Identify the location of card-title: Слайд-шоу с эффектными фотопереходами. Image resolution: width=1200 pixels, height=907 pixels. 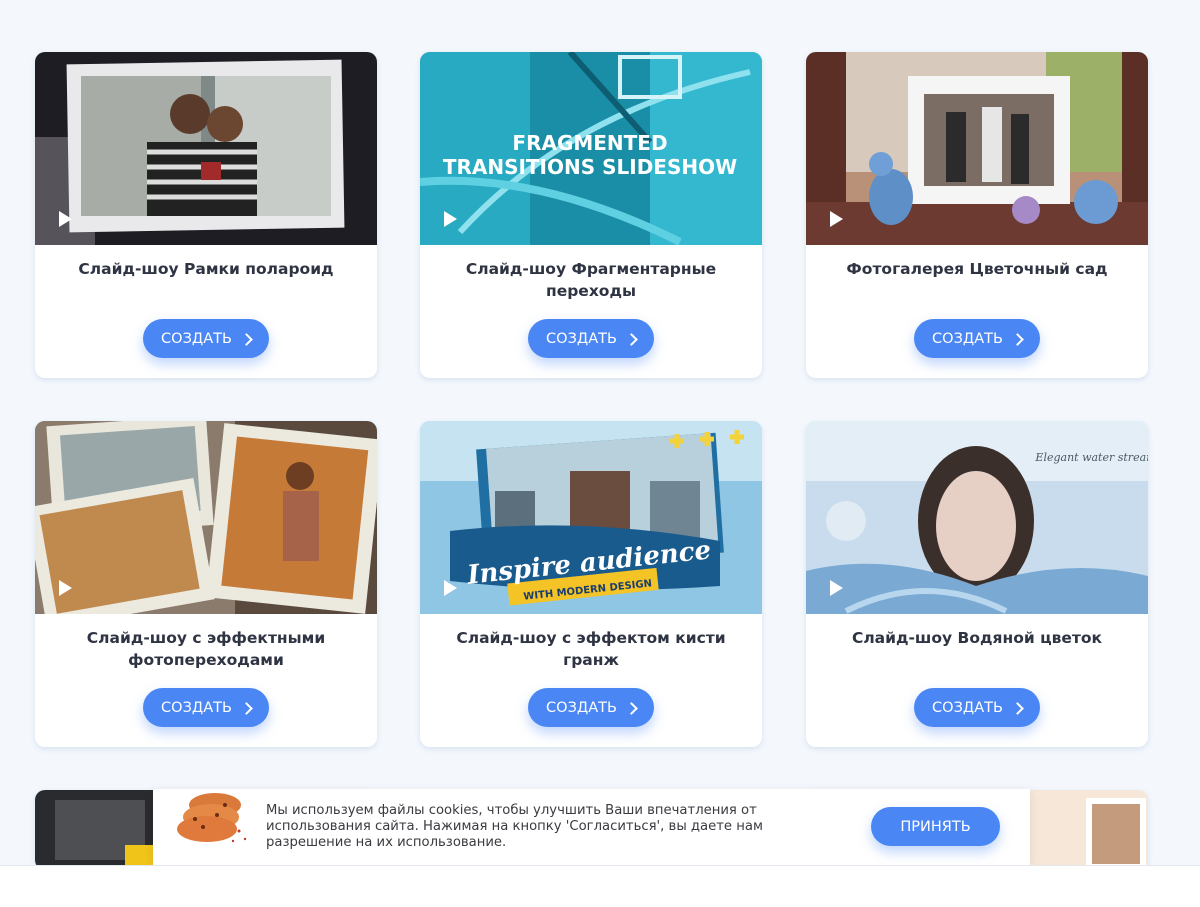
(206, 649).